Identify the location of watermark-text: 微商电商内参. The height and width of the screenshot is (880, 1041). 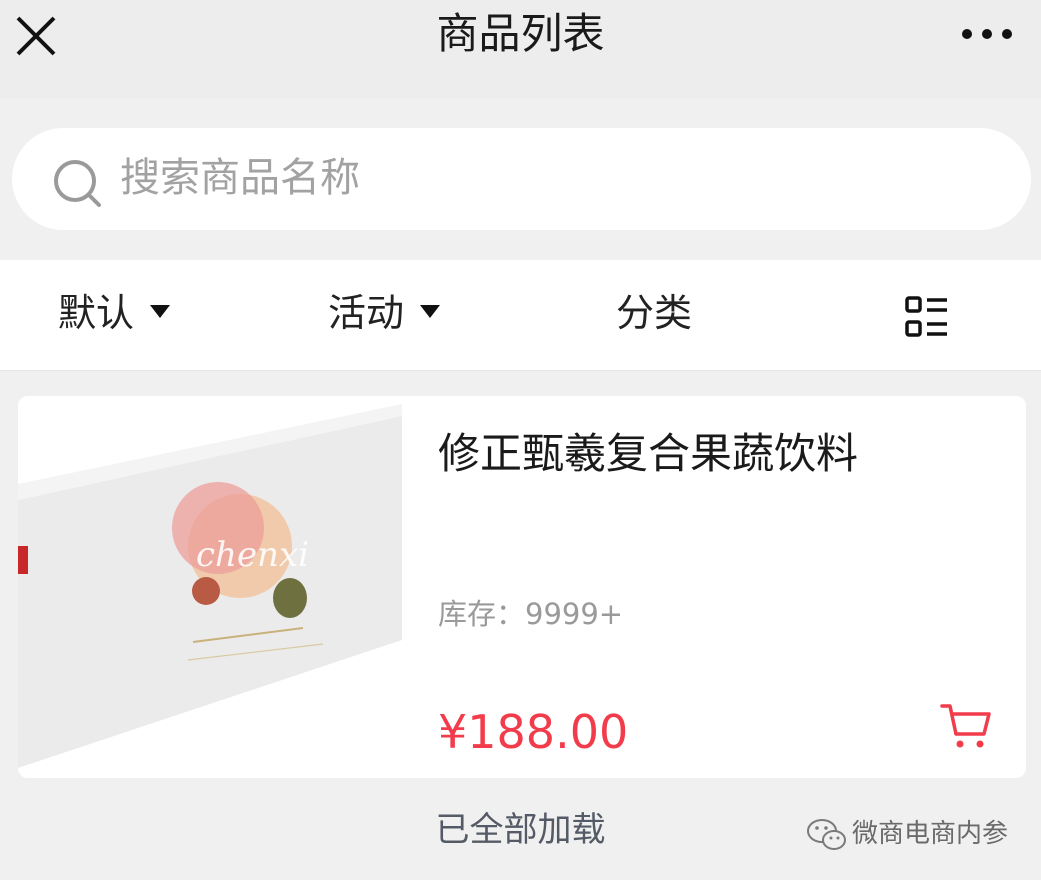
(930, 834).